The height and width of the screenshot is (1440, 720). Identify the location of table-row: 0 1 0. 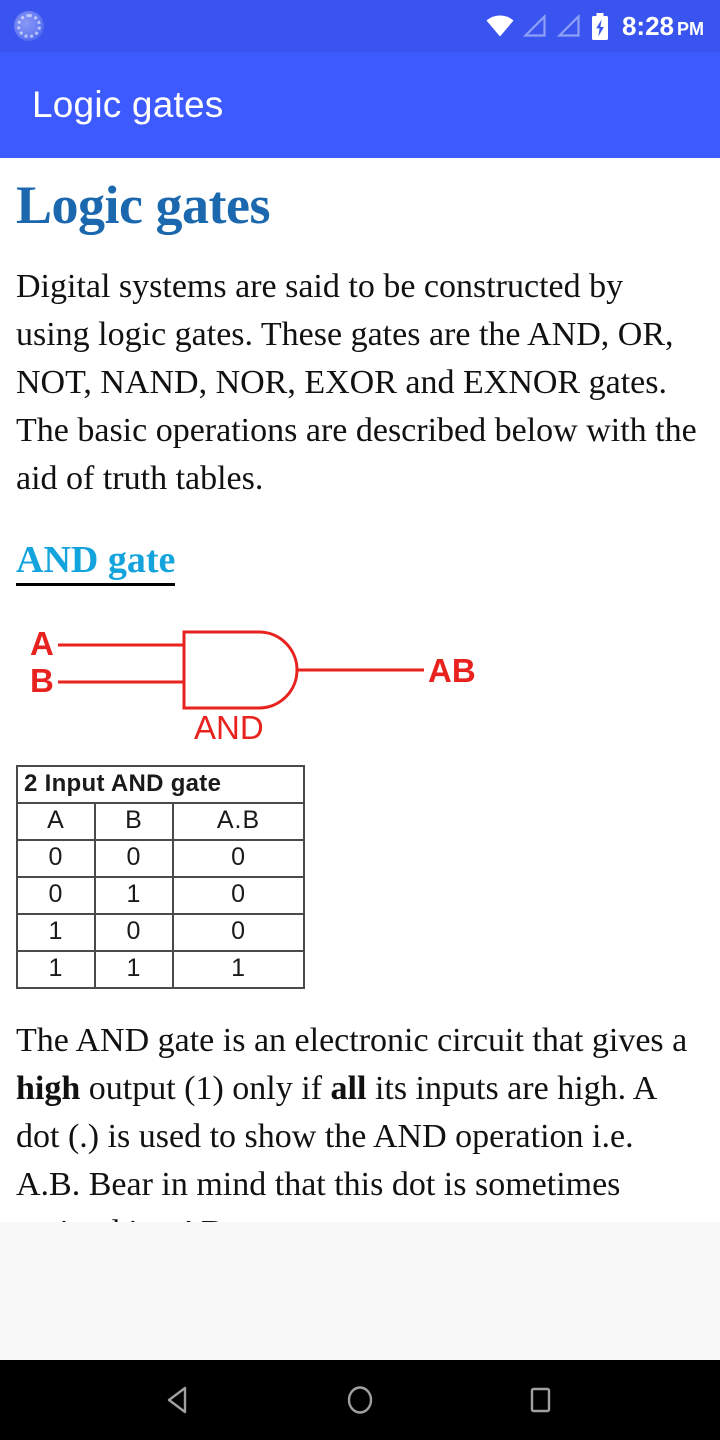
(161, 896).